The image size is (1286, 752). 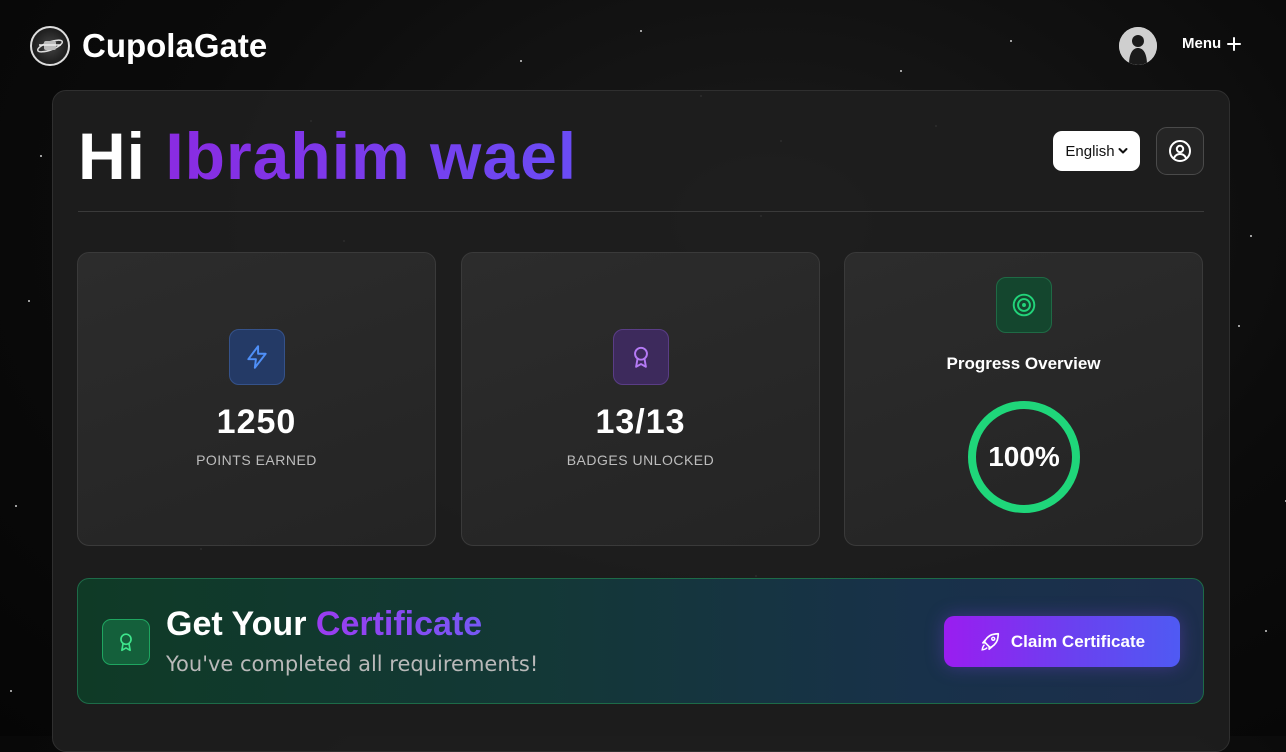 What do you see at coordinates (112, 156) in the screenshot?
I see `greeting-prefix: Hi` at bounding box center [112, 156].